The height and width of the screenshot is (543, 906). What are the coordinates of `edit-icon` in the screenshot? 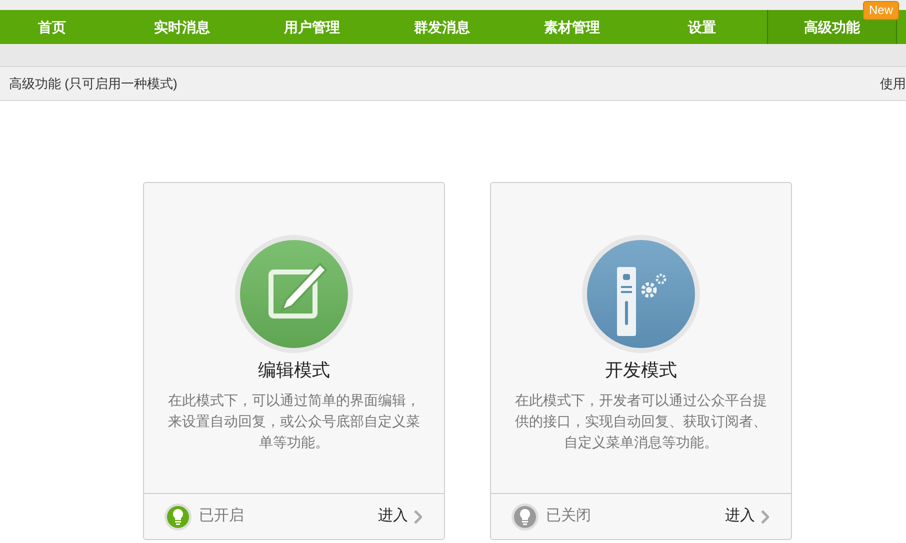 It's located at (294, 294).